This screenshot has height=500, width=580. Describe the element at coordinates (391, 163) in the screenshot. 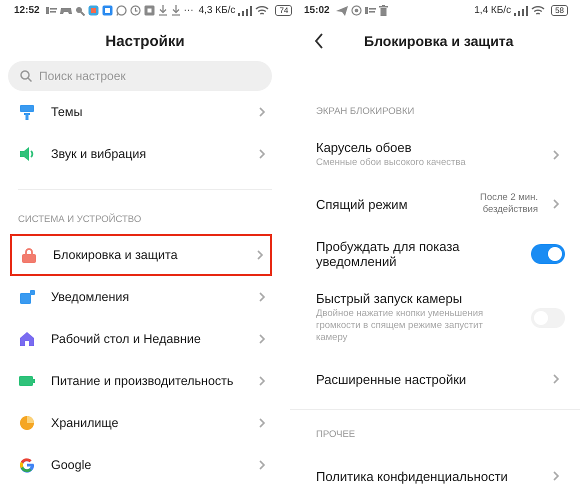

I see `item-description: Сменные обои высокого качества` at that location.